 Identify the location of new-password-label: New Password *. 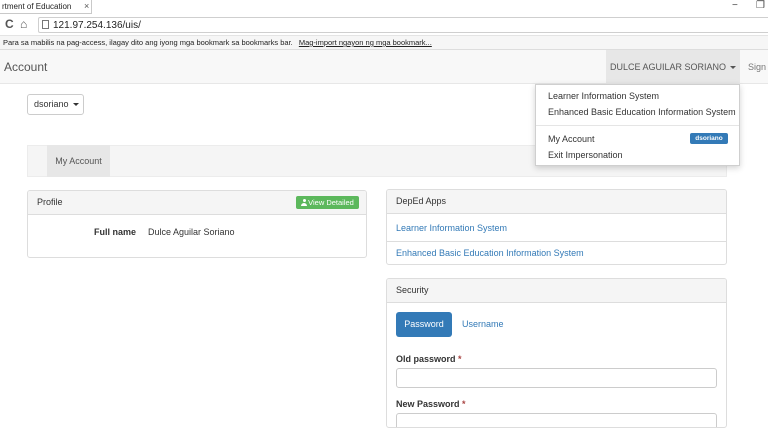
(431, 404).